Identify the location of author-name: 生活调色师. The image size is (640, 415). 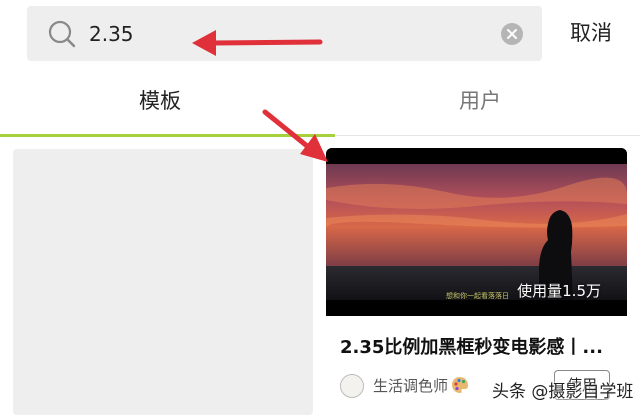
(410, 386).